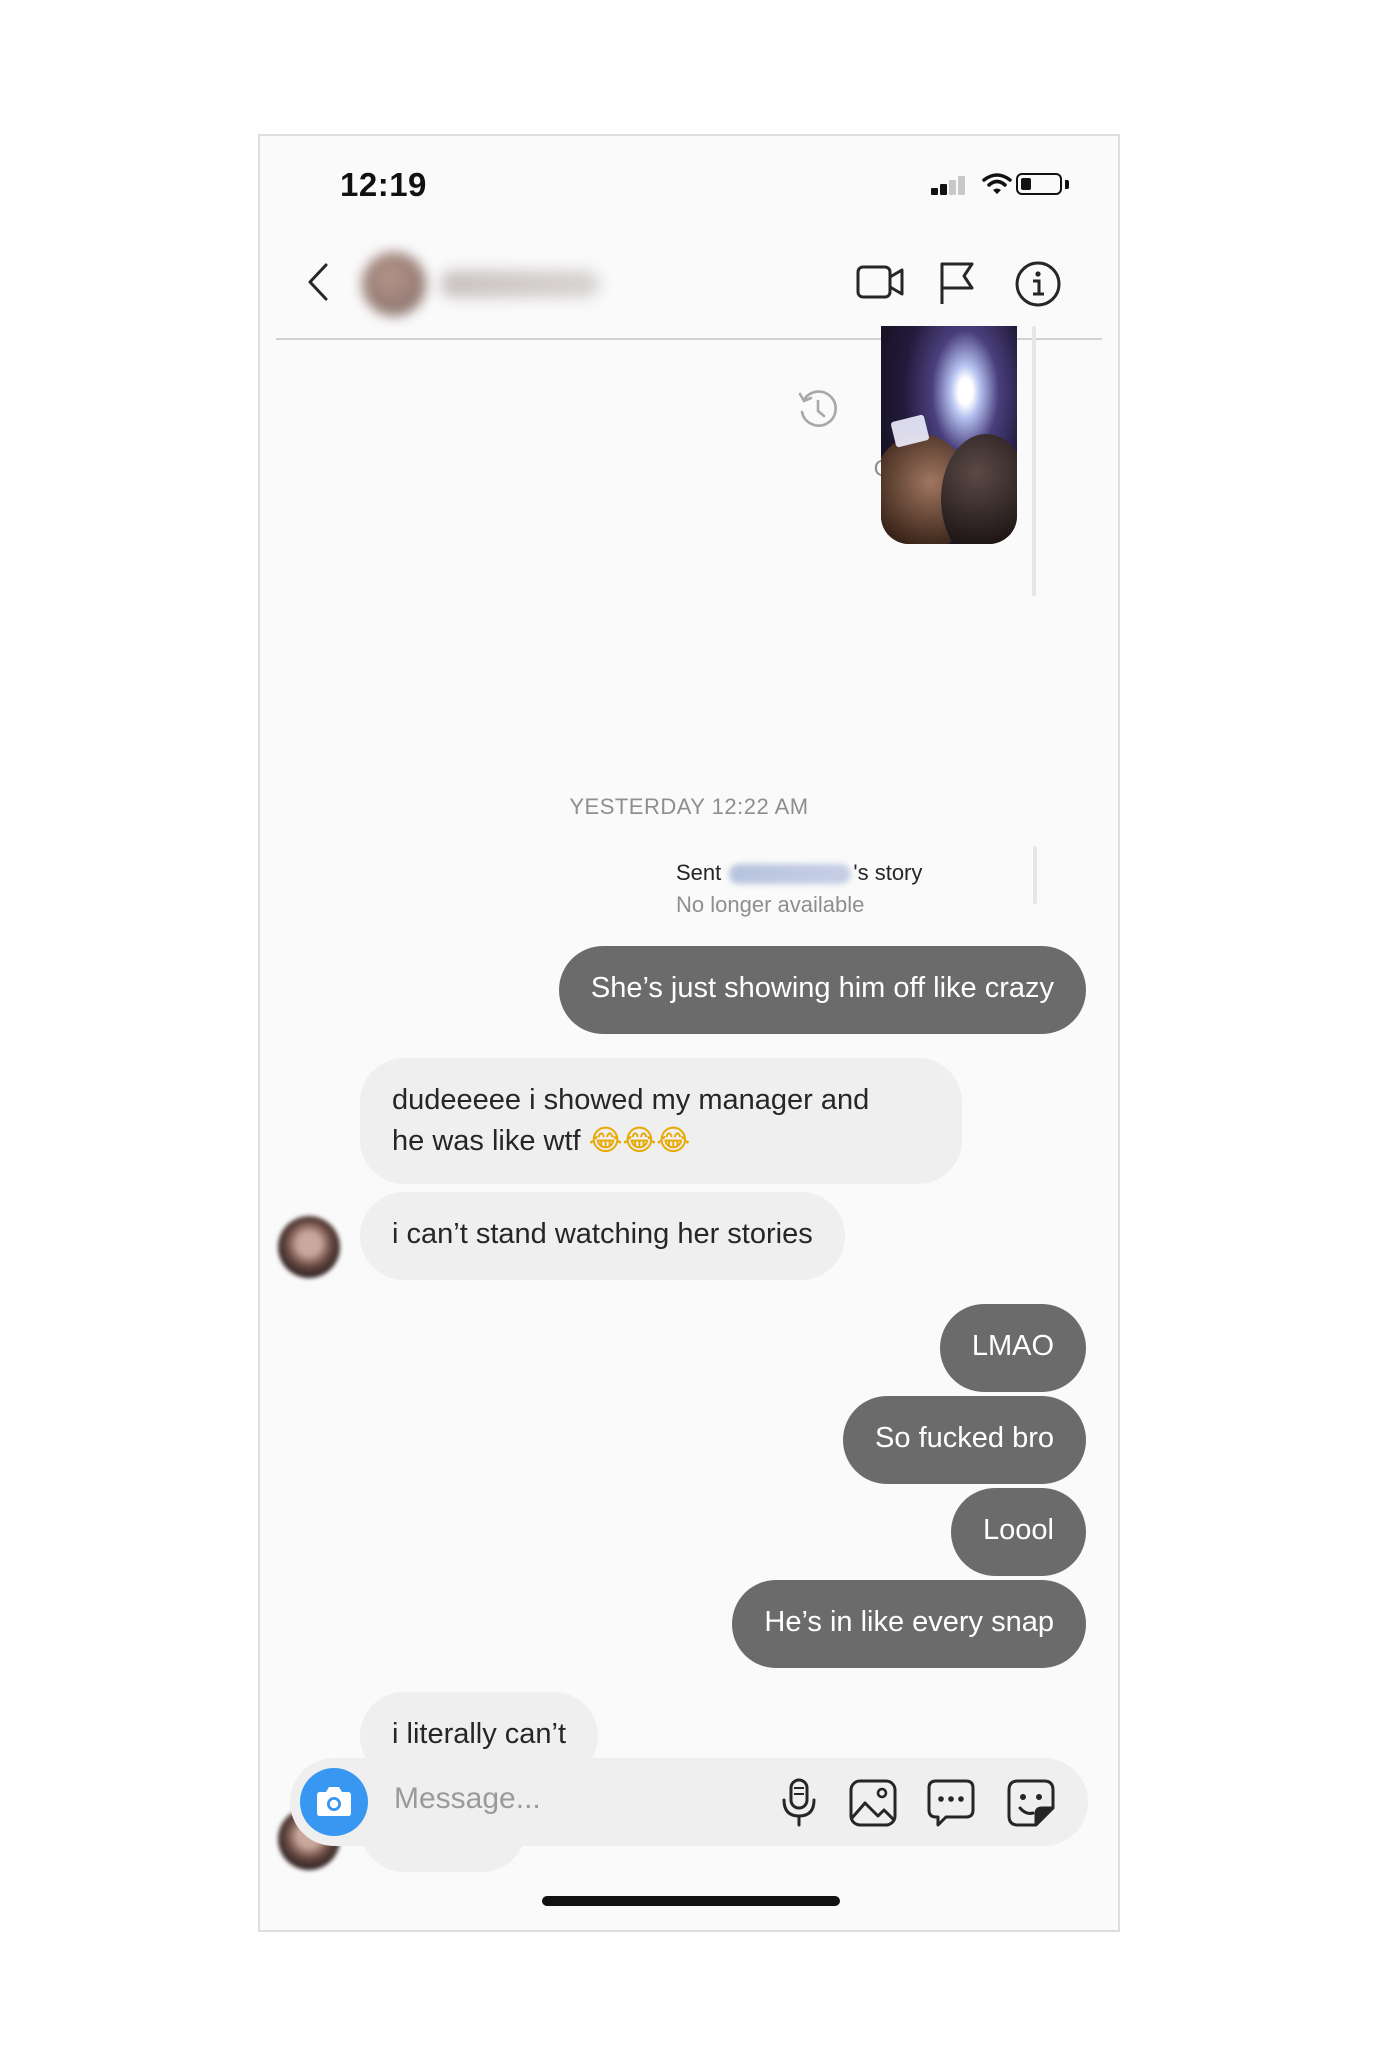  Describe the element at coordinates (822, 990) in the screenshot. I see `message-sent: She’s just showing him off like crazy` at that location.